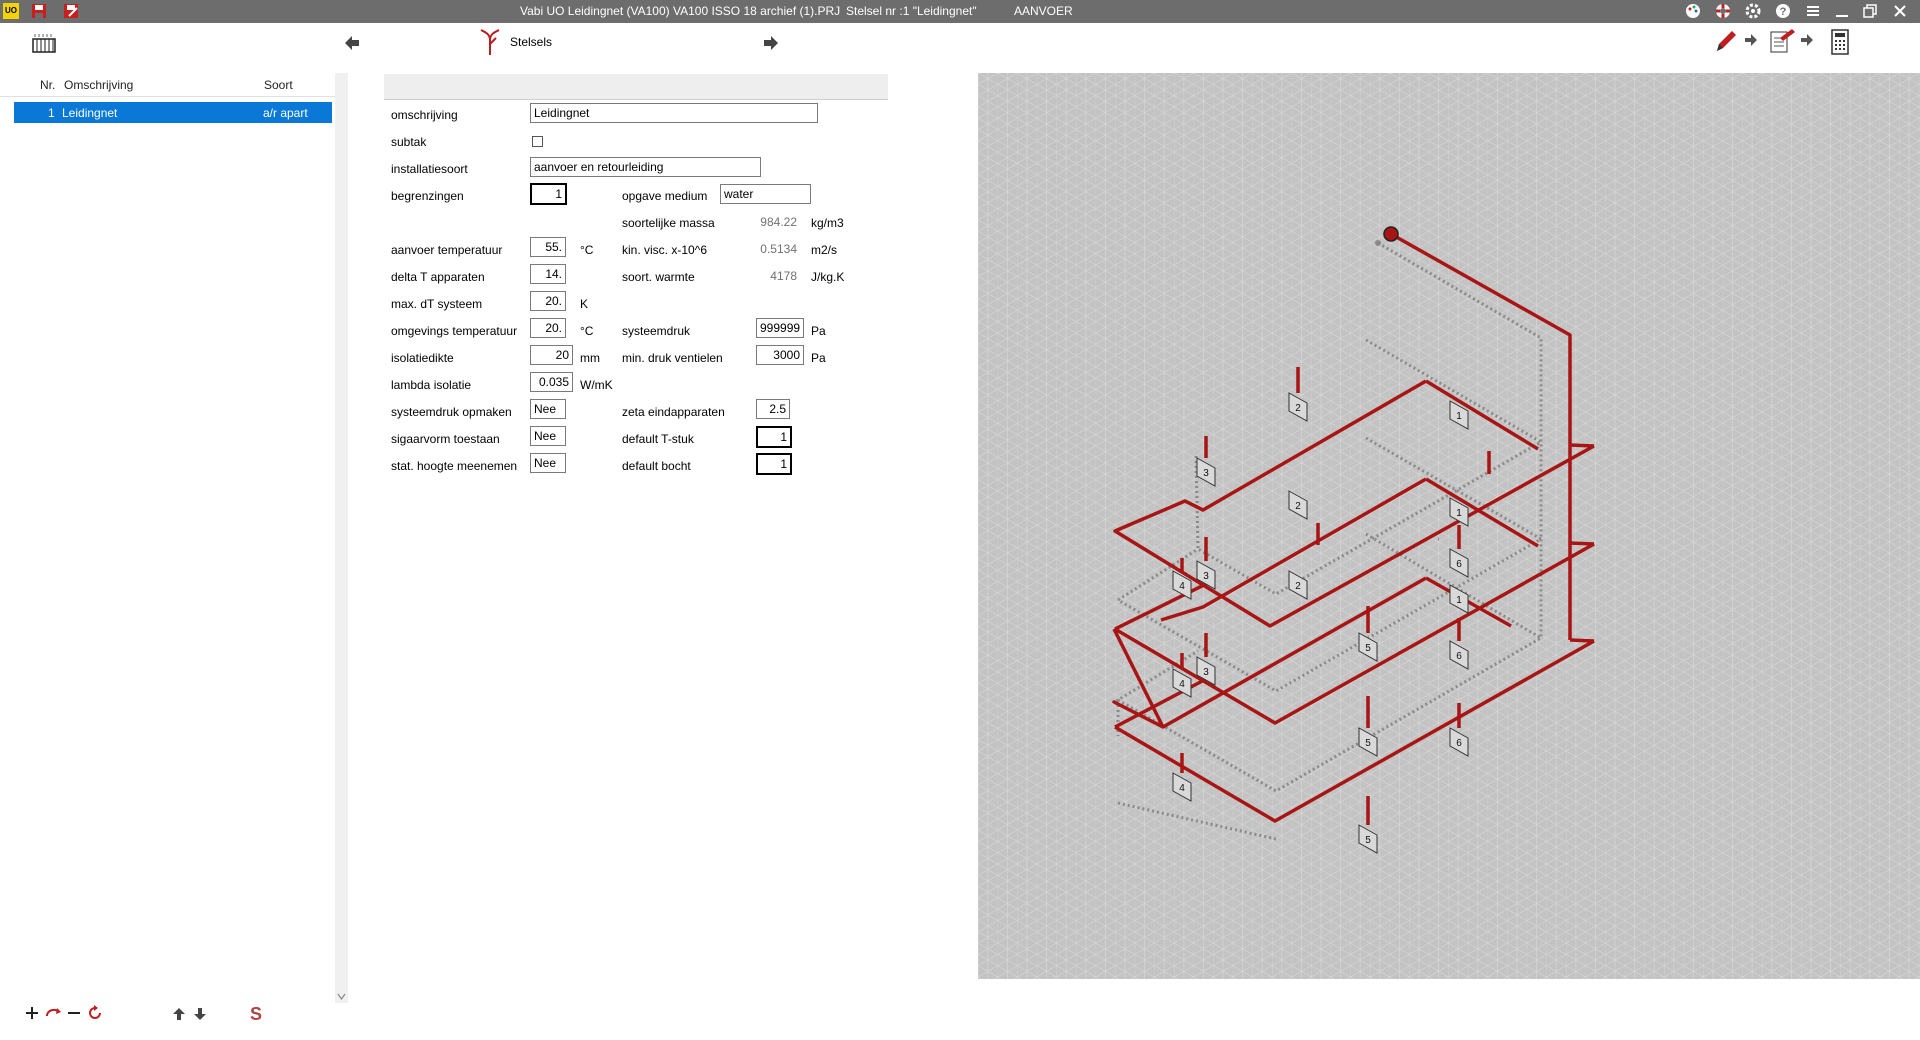 The height and width of the screenshot is (1040, 1920). Describe the element at coordinates (44, 43) in the screenshot. I see `radiator-icon` at that location.